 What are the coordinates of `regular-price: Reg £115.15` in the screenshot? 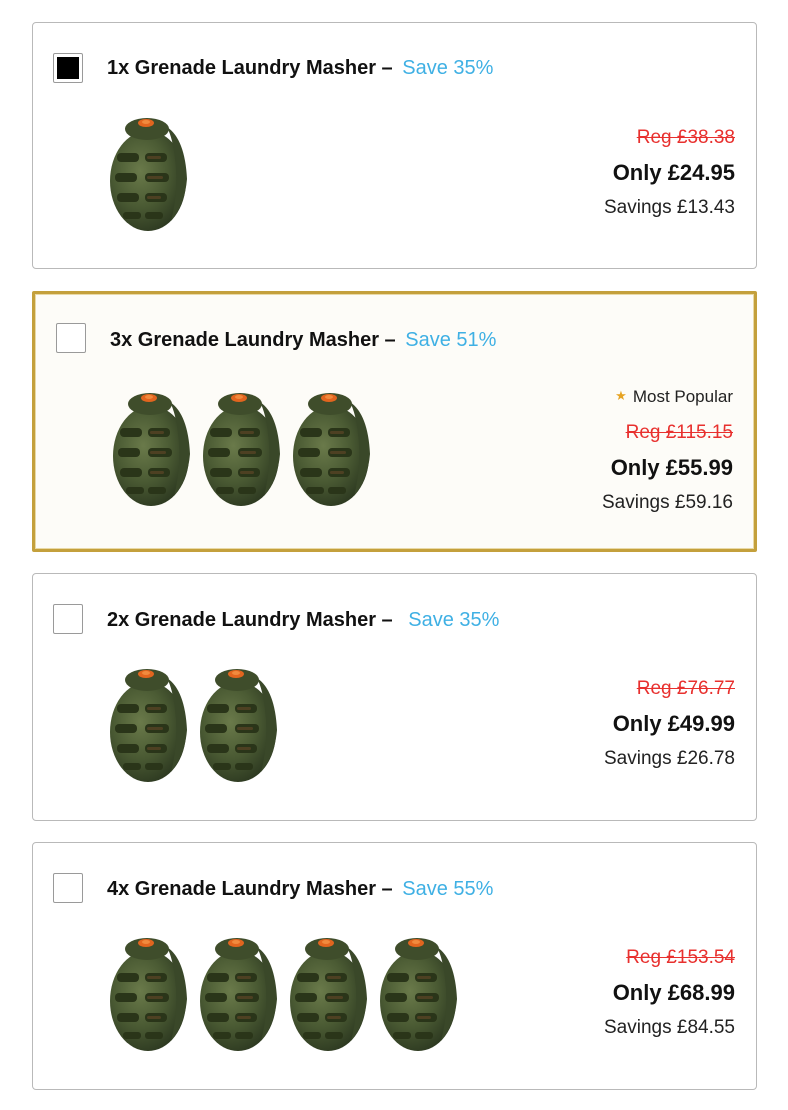 It's located at (679, 432).